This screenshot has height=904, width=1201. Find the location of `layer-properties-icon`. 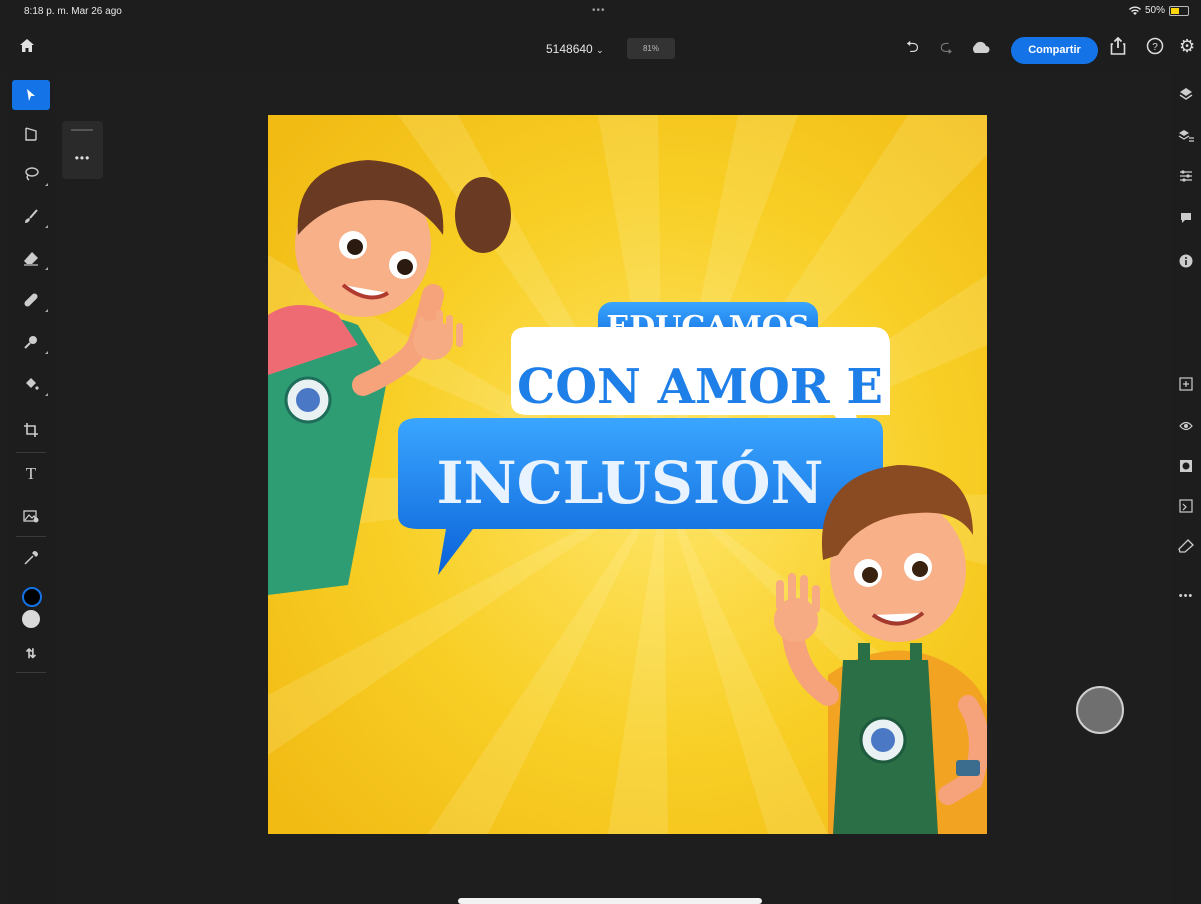

layer-properties-icon is located at coordinates (1186, 136).